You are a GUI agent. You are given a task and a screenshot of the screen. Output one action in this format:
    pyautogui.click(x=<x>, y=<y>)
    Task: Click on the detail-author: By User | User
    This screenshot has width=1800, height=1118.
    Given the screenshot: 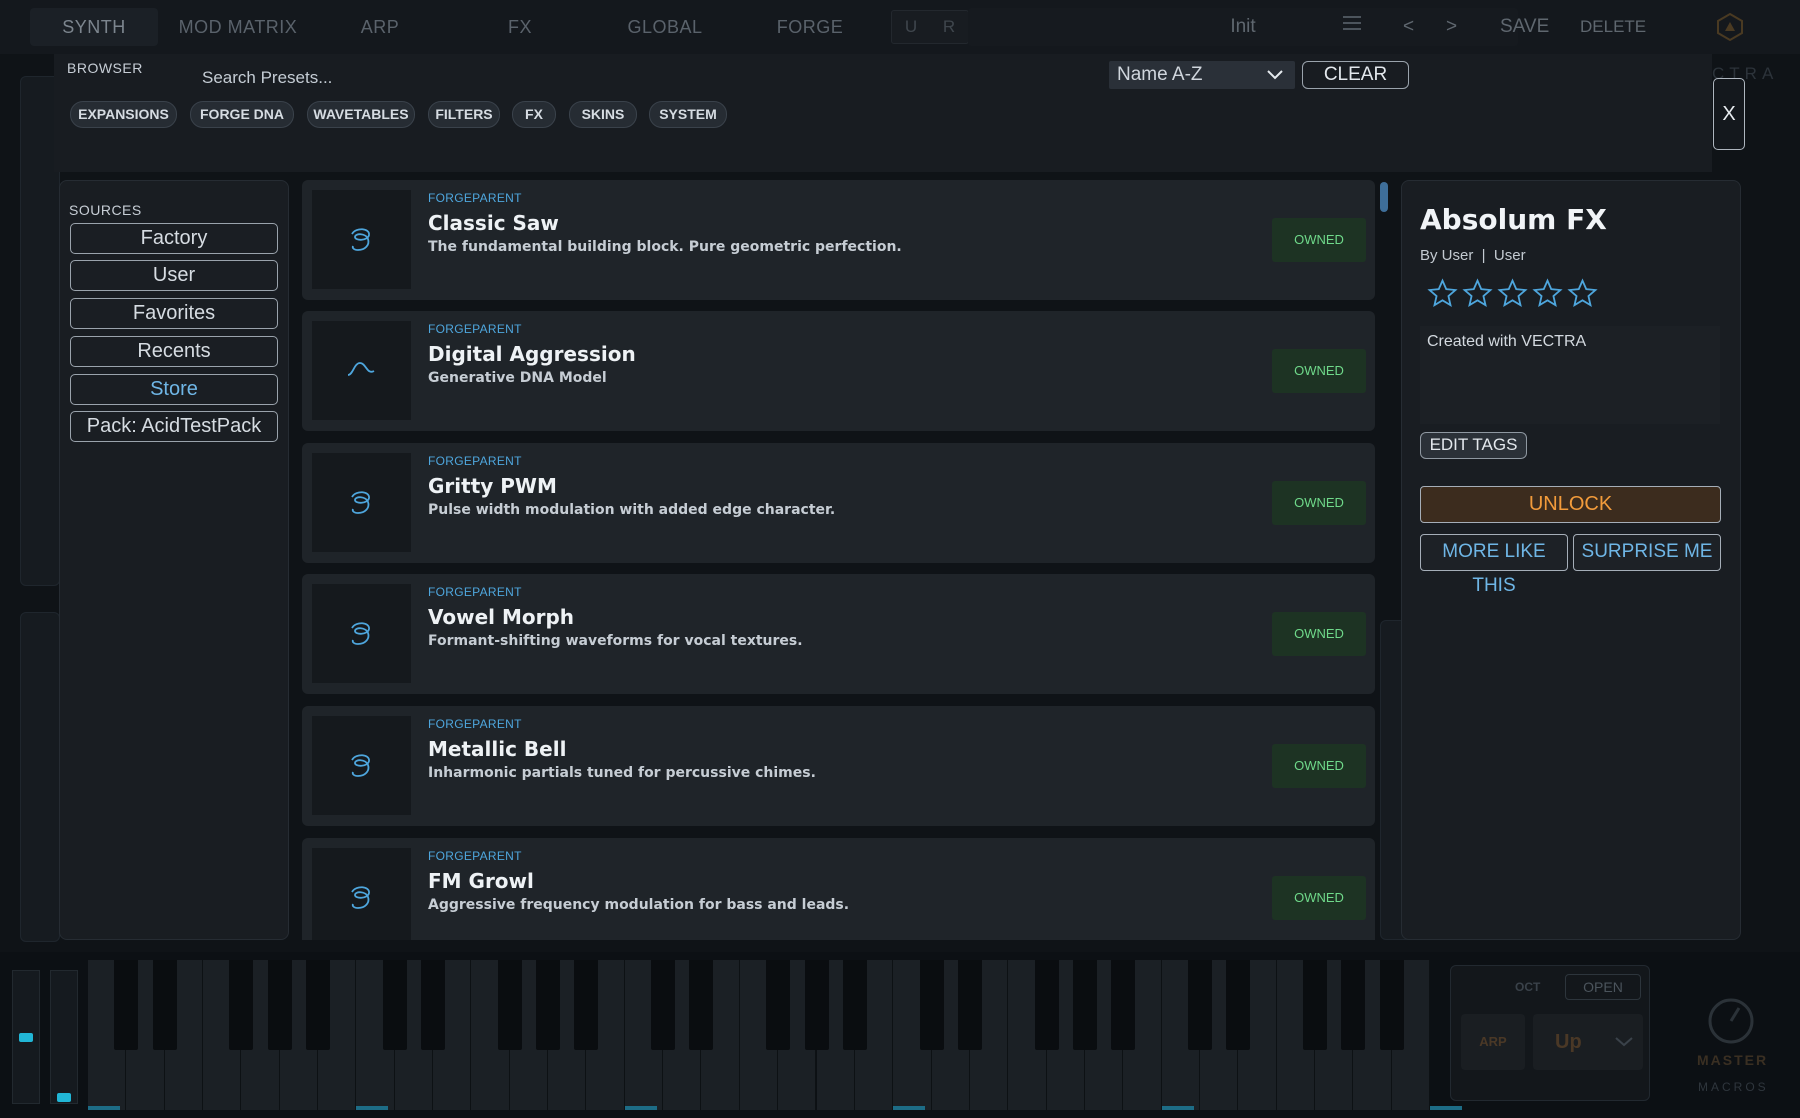 What is the action you would take?
    pyautogui.click(x=1473, y=255)
    